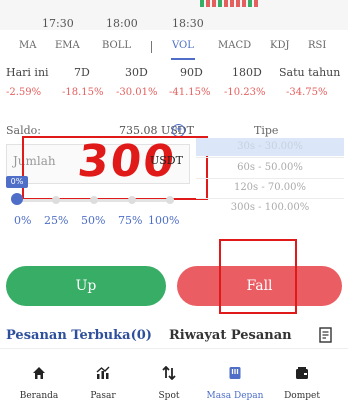  I want to click on tipe-option-60s: 60s - 50.00%, so click(270, 168).